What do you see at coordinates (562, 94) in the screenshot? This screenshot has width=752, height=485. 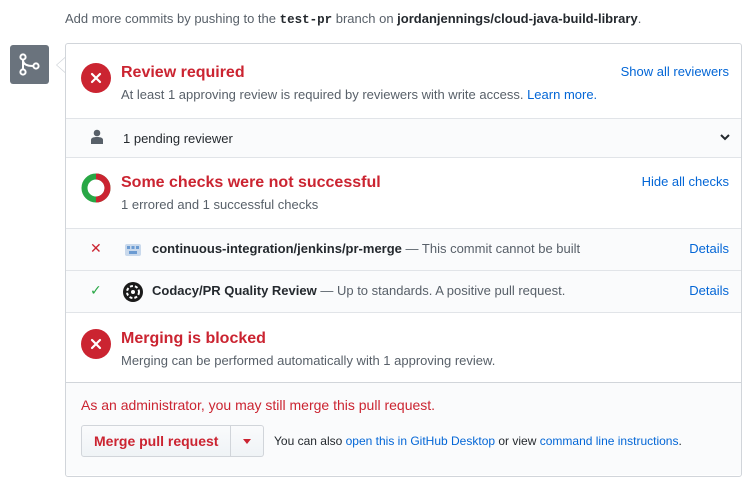 I see `learn-more-link: Learn more.` at bounding box center [562, 94].